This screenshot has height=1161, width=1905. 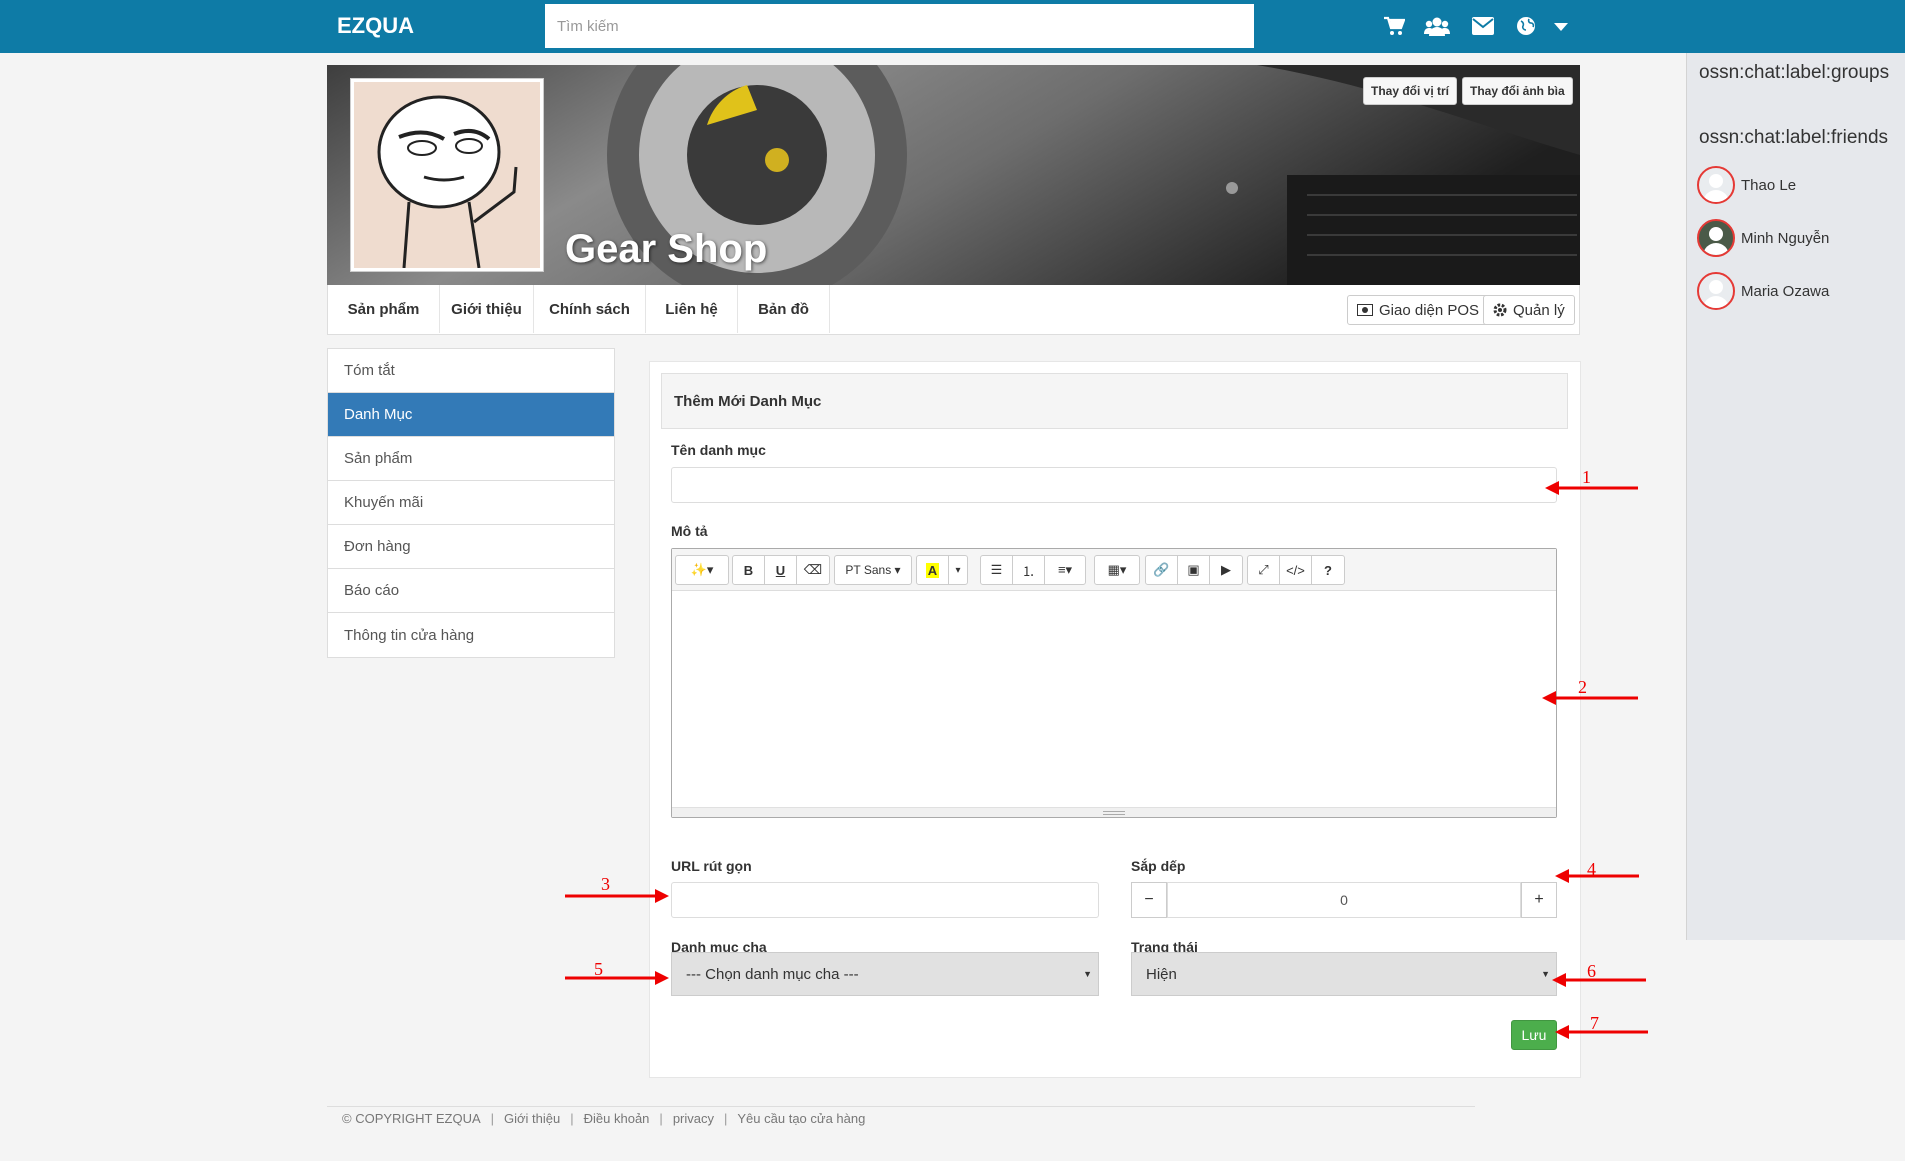 I want to click on parent-category-value: --- Chọn danh mục cha ---, so click(x=772, y=974).